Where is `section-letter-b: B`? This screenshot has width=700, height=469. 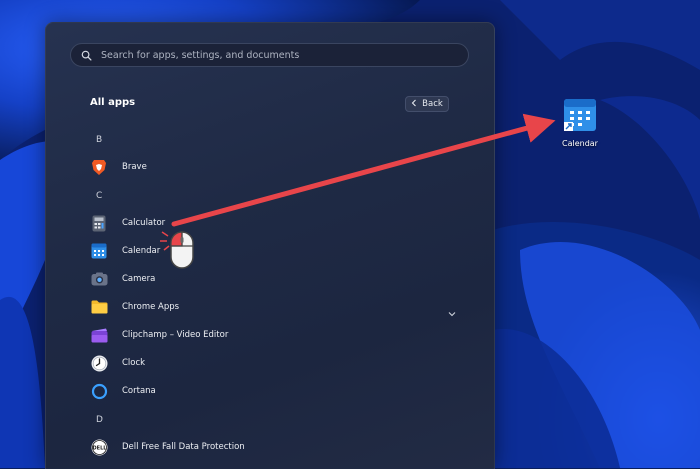 section-letter-b: B is located at coordinates (99, 140).